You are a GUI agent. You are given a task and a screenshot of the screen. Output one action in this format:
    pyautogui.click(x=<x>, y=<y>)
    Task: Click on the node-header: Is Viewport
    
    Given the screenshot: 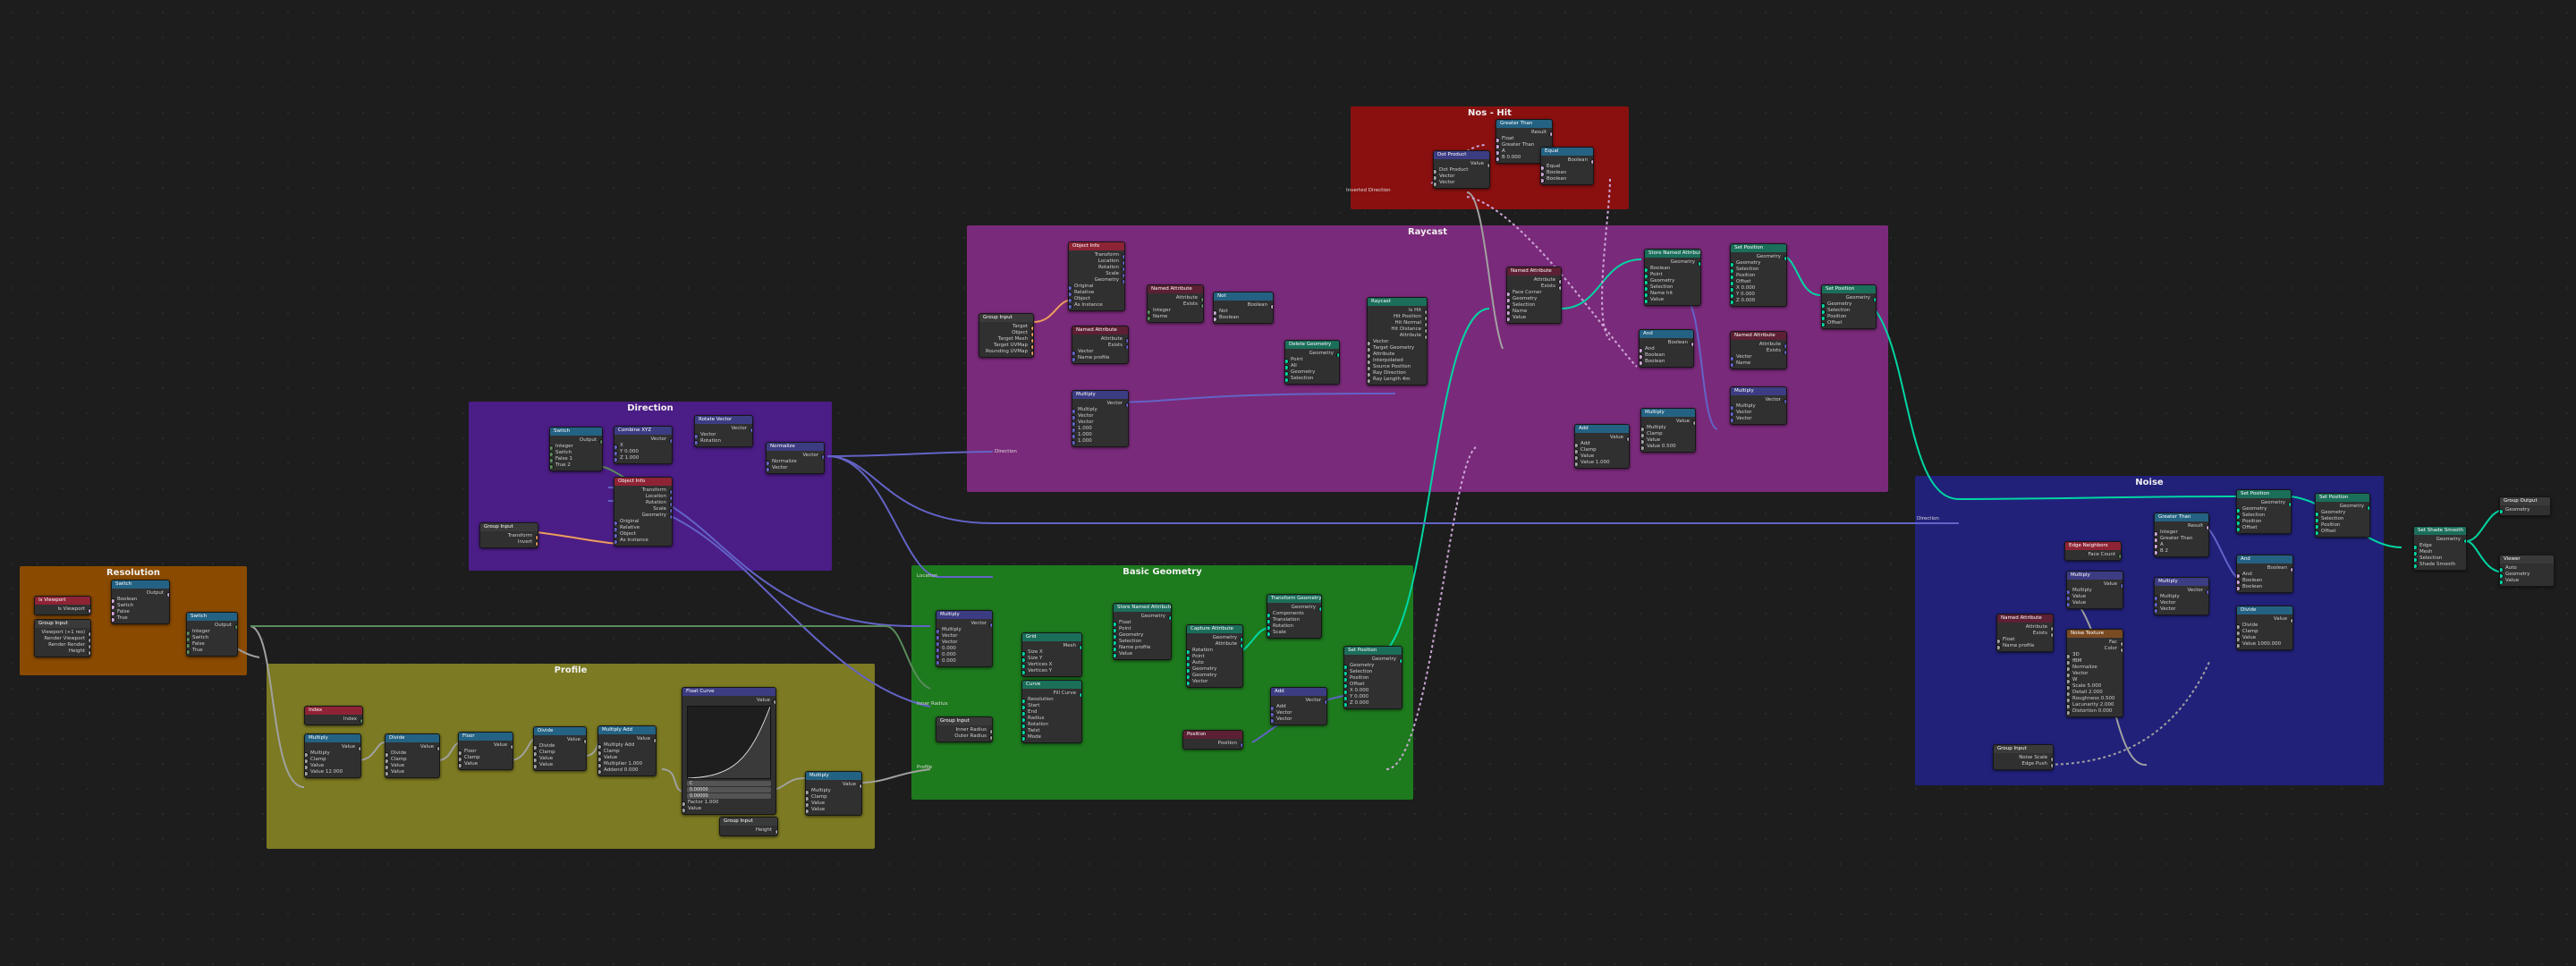 What is the action you would take?
    pyautogui.click(x=62, y=601)
    